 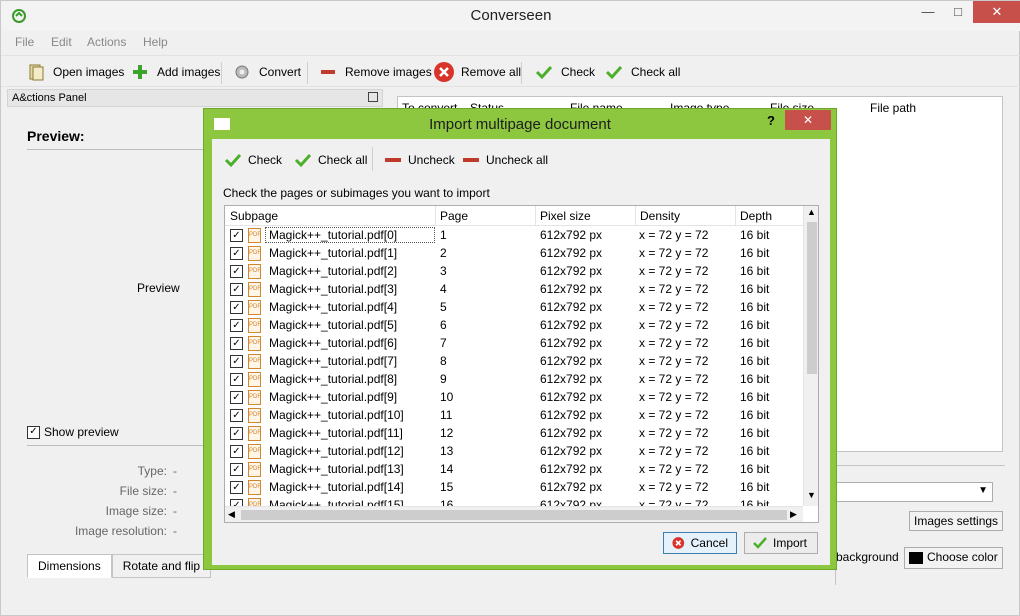 What do you see at coordinates (24, 42) in the screenshot?
I see `menu-file: File` at bounding box center [24, 42].